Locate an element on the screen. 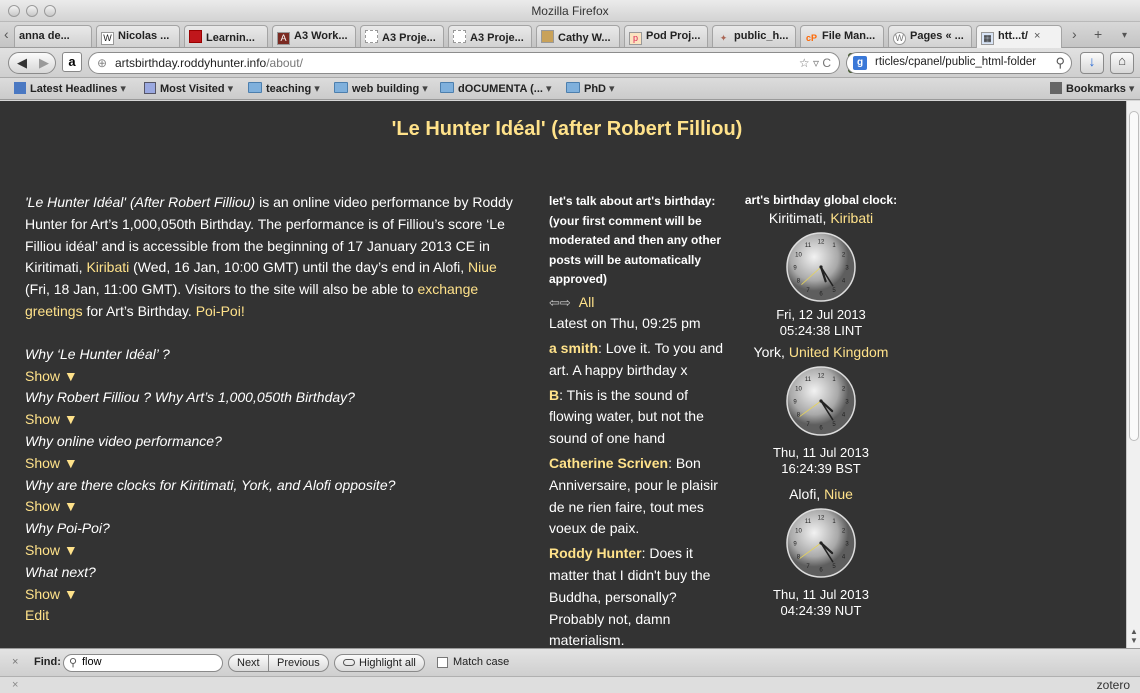 This screenshot has width=1140, height=693. new-tab-icon: + is located at coordinates (1098, 34).